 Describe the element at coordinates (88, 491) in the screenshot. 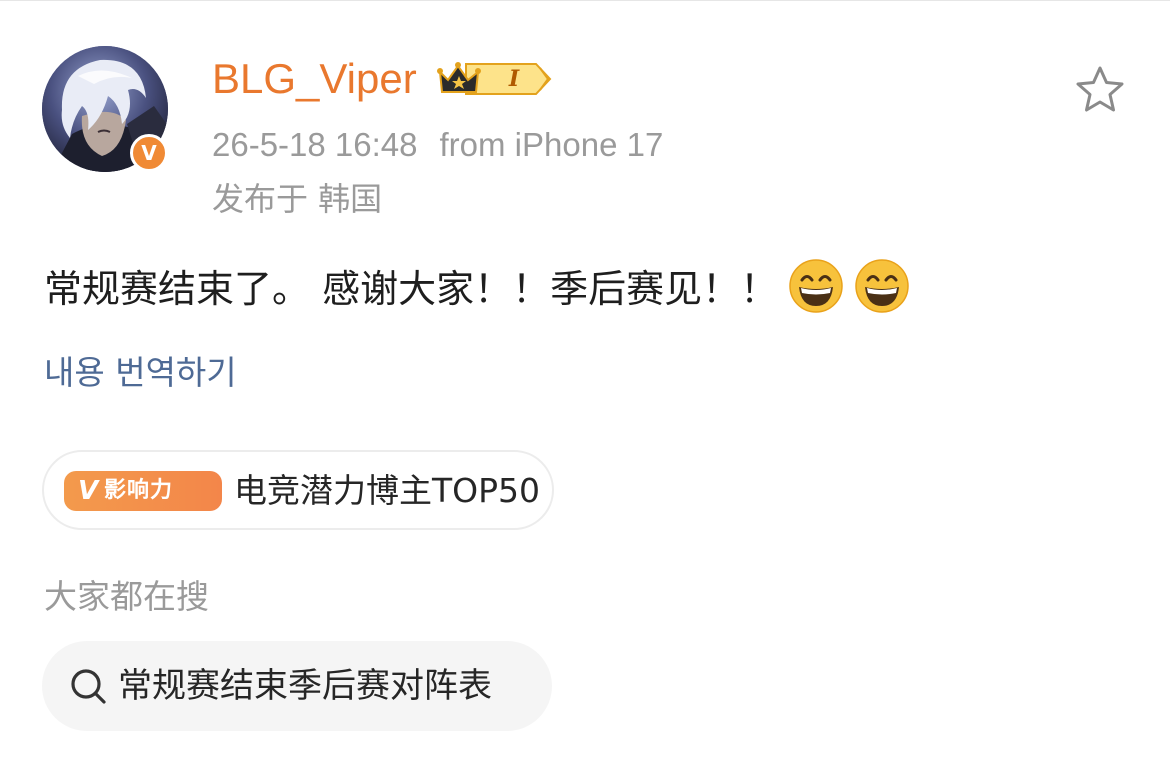

I see `influence-v-mark: V` at that location.